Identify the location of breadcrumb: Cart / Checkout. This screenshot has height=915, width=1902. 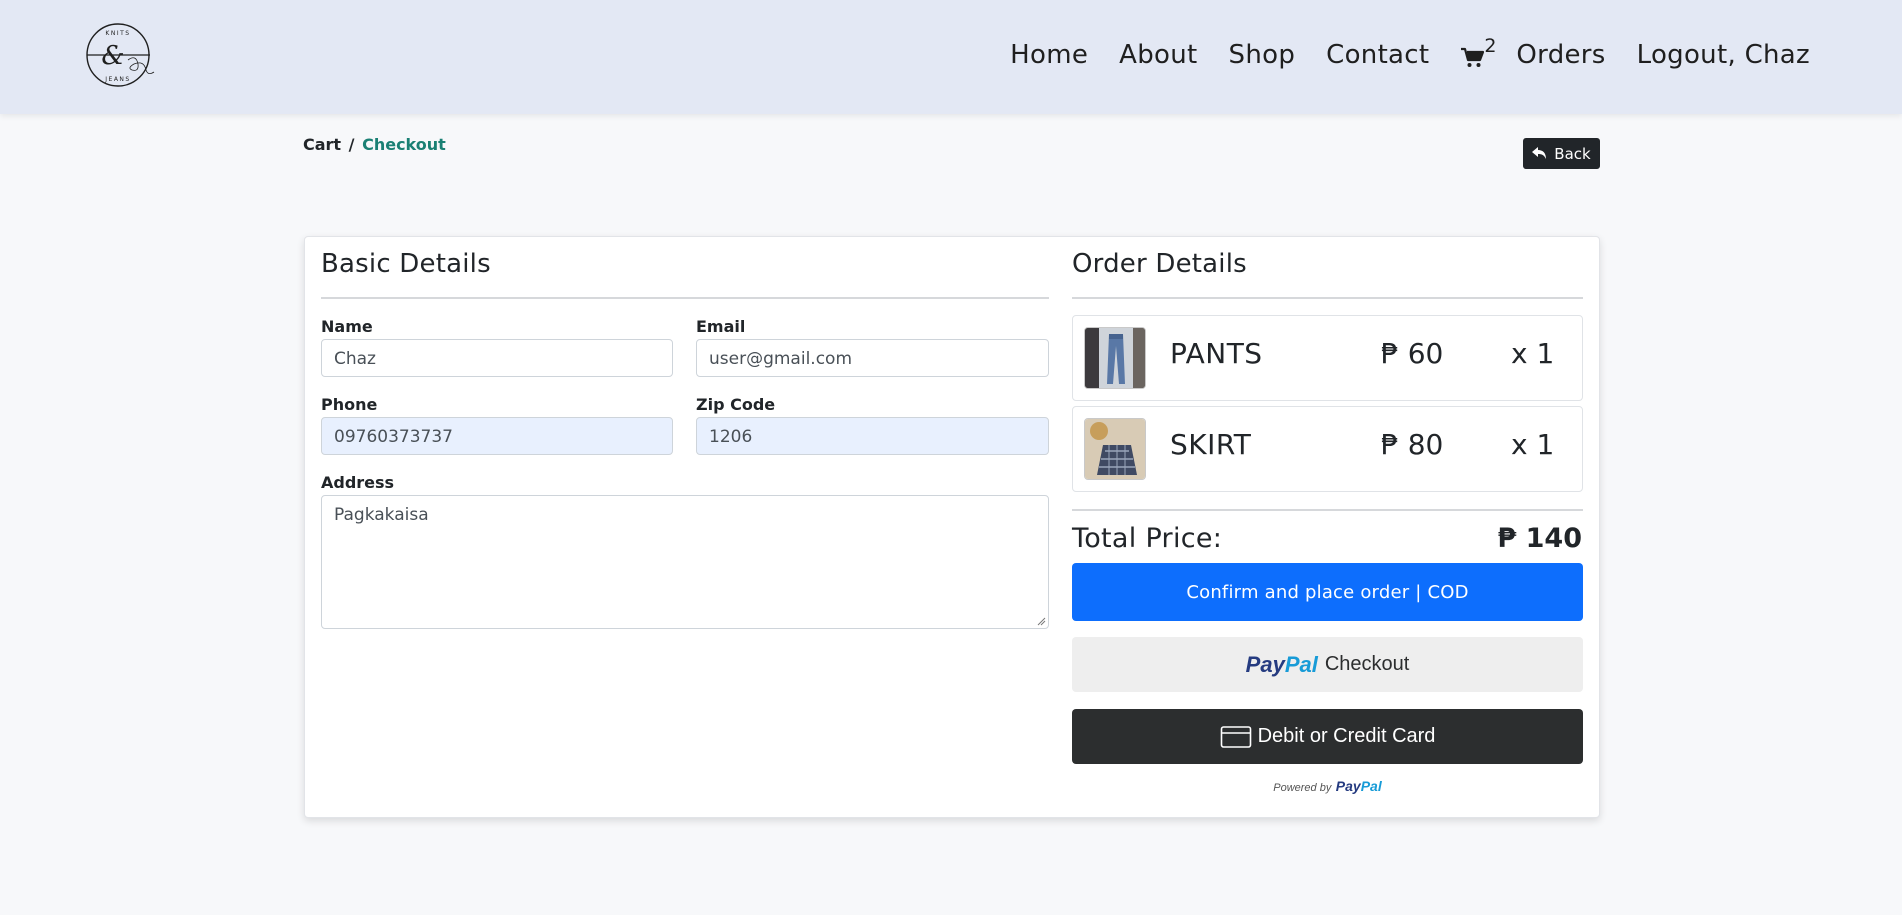
(374, 144).